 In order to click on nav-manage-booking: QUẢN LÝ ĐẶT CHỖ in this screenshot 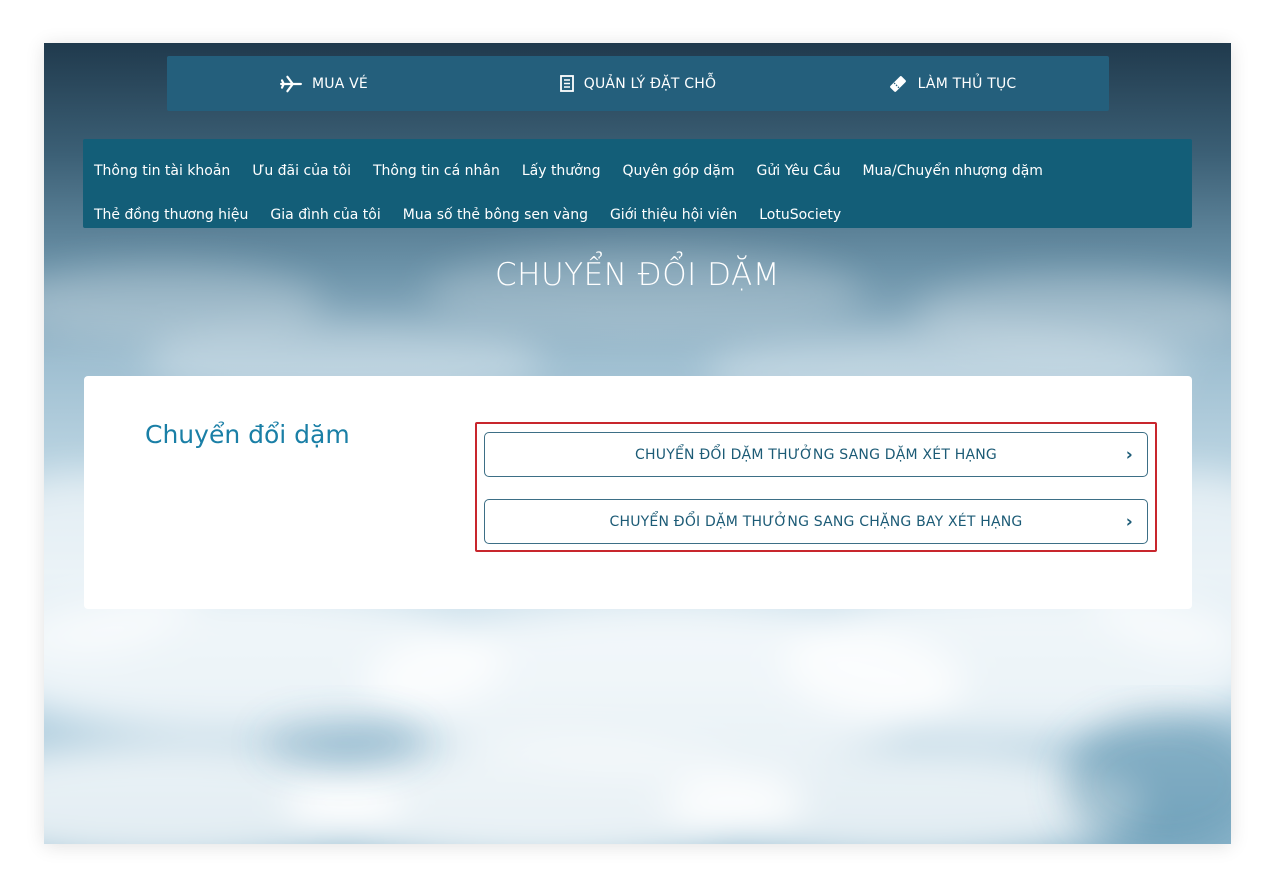, I will do `click(638, 83)`.